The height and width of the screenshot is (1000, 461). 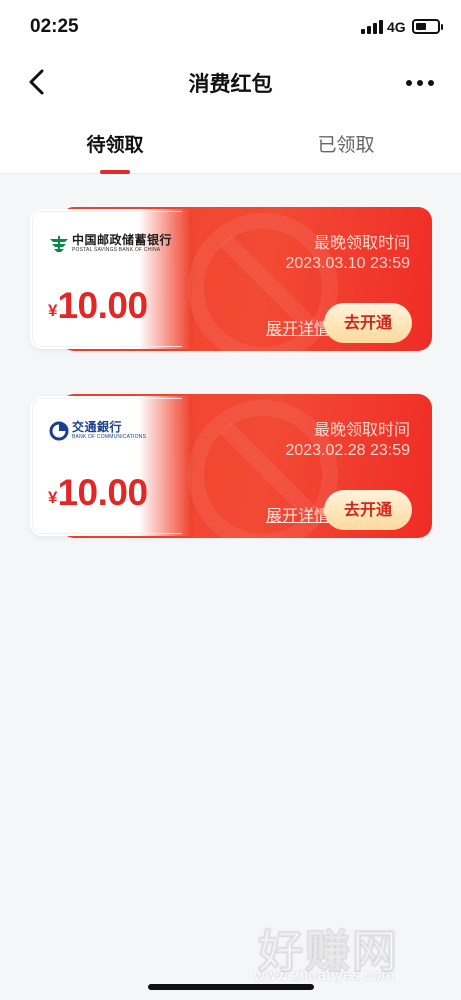 I want to click on nav-bar: 消费红包, so click(x=230, y=83).